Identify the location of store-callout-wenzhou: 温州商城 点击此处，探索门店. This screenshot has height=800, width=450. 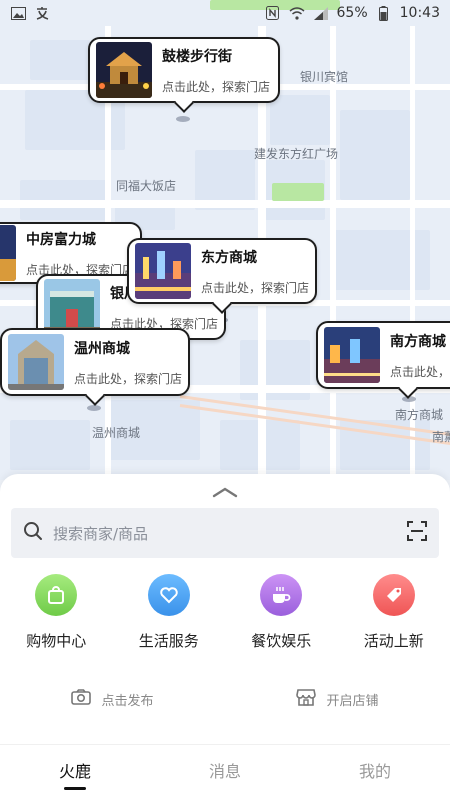
(95, 367).